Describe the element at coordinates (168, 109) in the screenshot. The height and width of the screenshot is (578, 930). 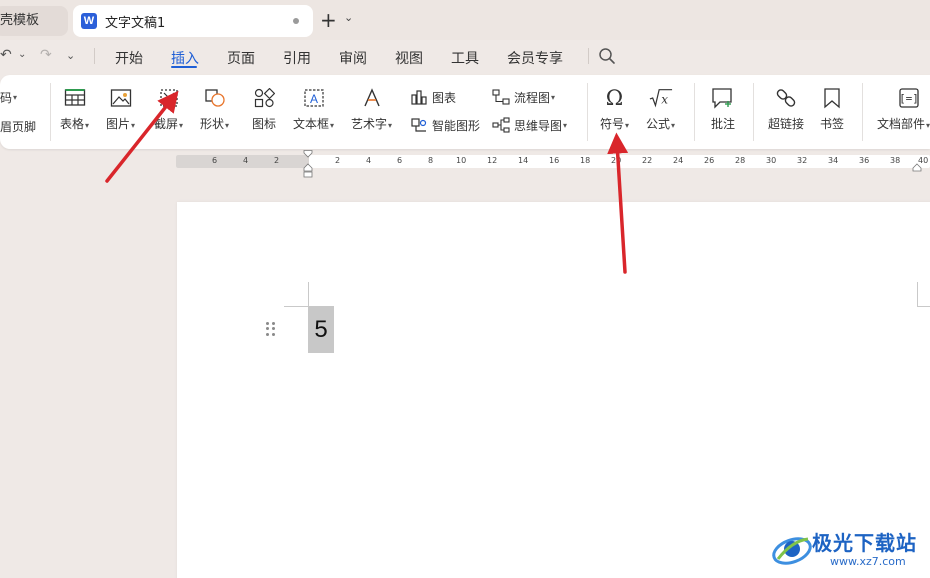
I see `screenshot-button: 截屏▾` at that location.